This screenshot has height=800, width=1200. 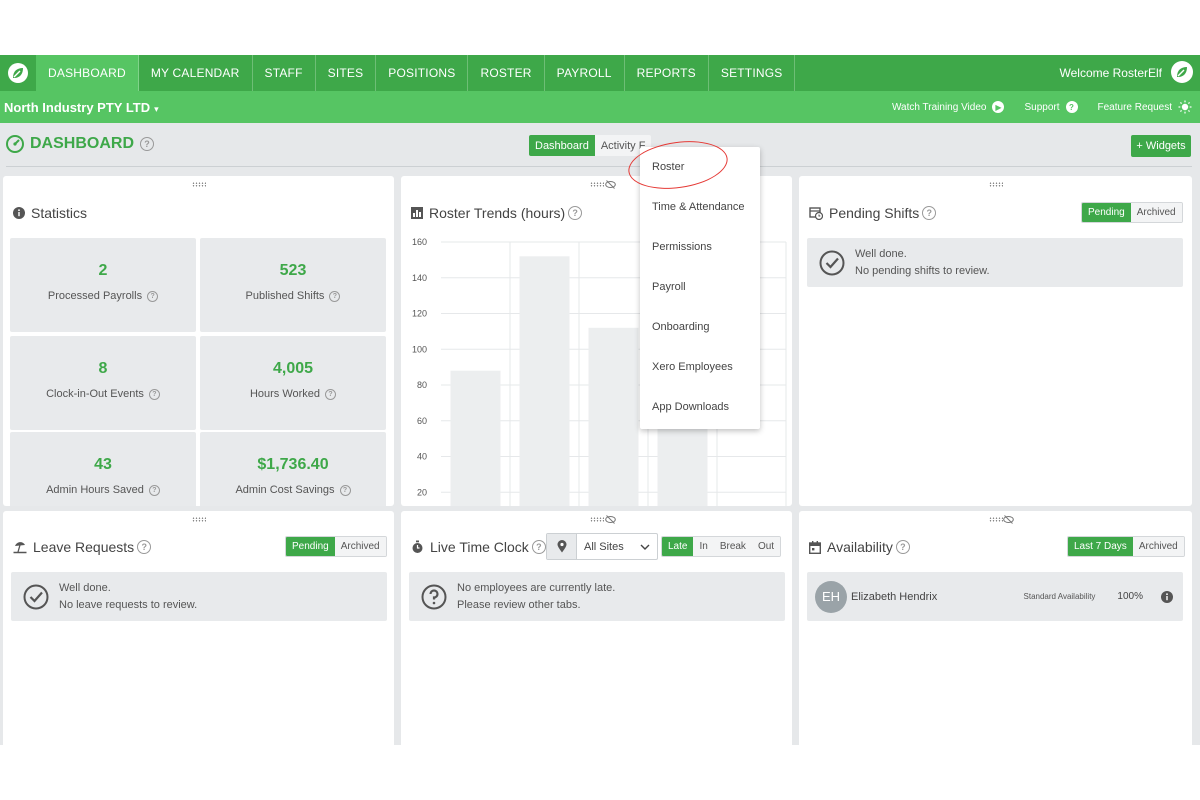 I want to click on stat-value: $1,736.40, so click(x=293, y=464).